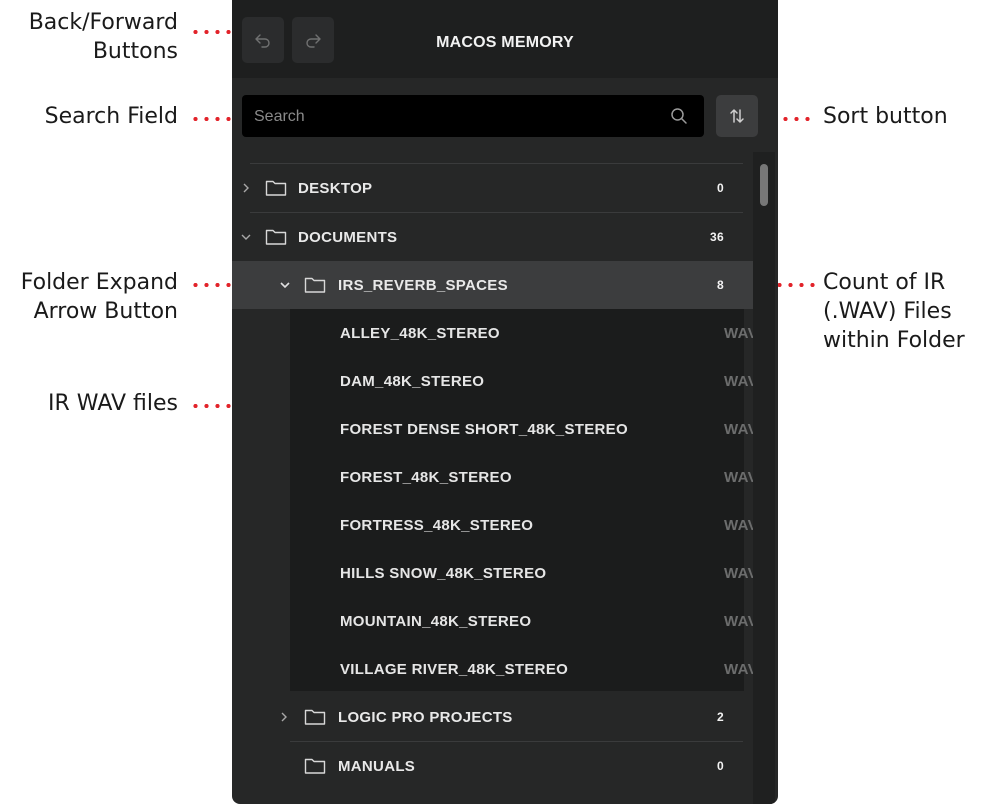 Image resolution: width=991 pixels, height=804 pixels. I want to click on folder-row-desktop: DESKTOP 0, so click(478, 188).